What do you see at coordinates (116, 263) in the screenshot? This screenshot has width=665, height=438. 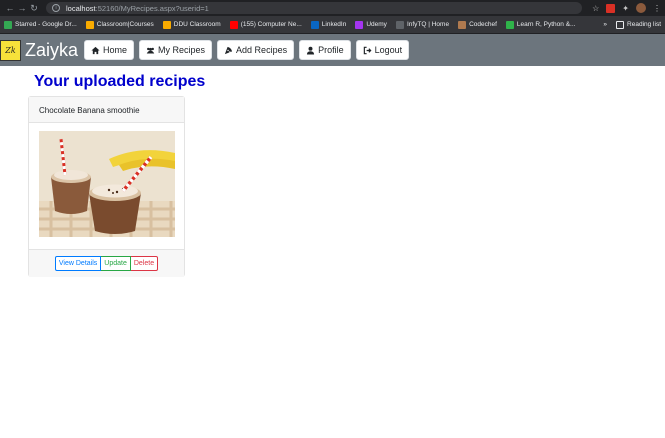 I see `update-button: Update` at bounding box center [116, 263].